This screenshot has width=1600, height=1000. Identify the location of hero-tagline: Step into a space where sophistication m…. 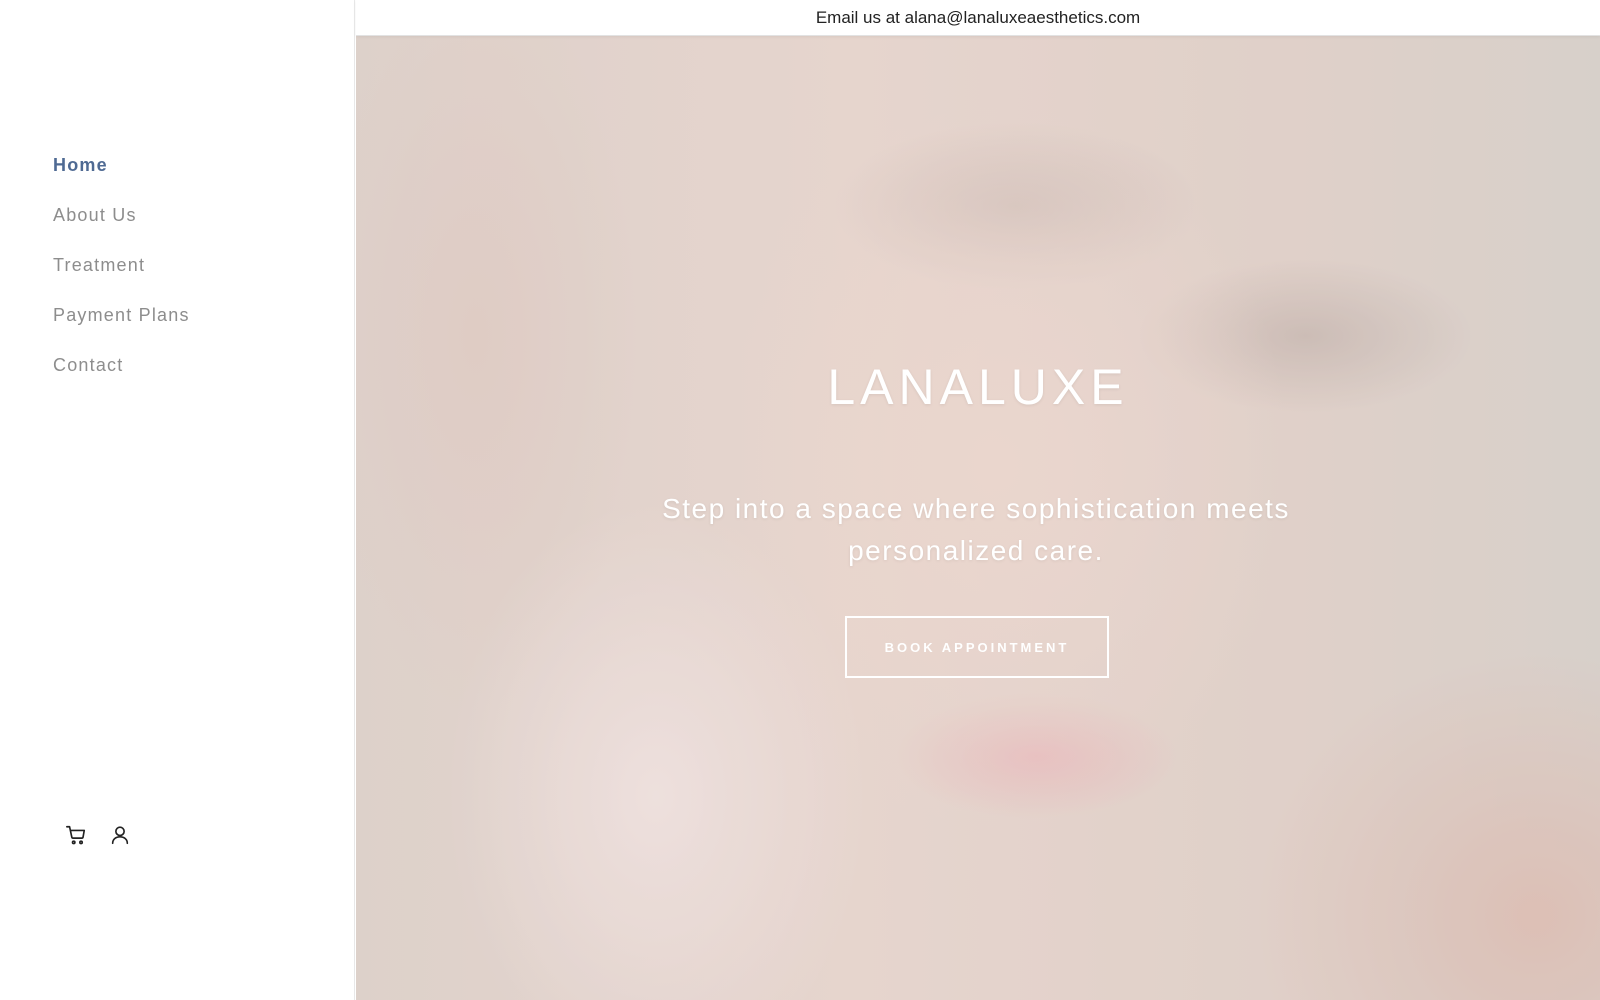
(976, 529).